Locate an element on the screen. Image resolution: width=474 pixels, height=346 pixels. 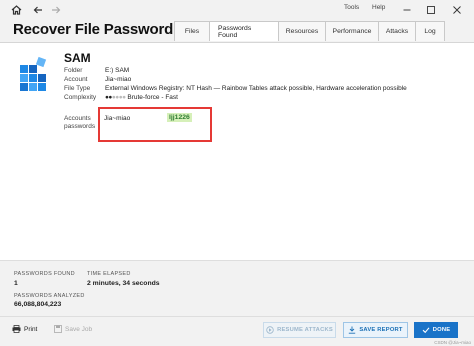
folder-row: Folder E:) SAM is located at coordinates (96, 70).